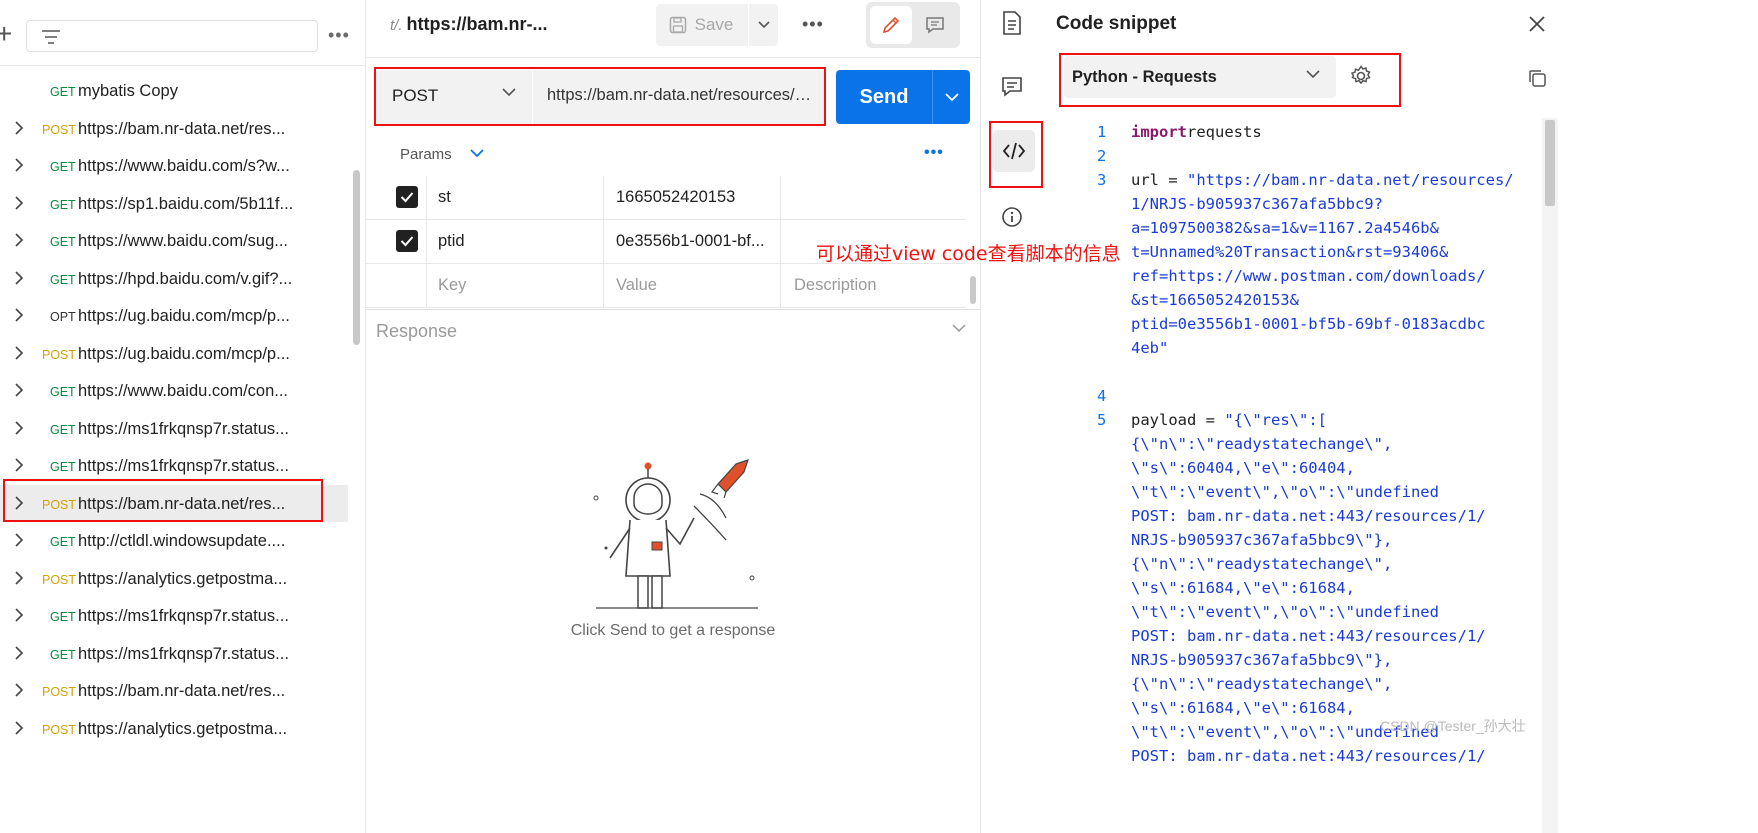 The image size is (1758, 833). What do you see at coordinates (415, 95) in the screenshot?
I see `method-value: POST` at bounding box center [415, 95].